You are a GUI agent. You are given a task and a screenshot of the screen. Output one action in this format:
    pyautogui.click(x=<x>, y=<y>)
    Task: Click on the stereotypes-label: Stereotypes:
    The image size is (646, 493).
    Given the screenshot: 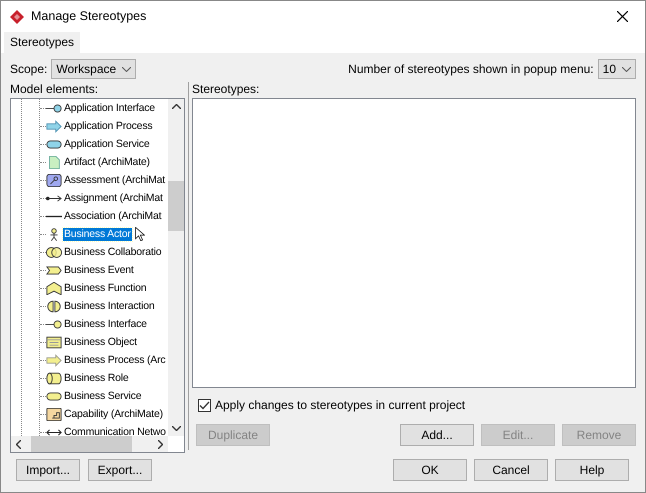 What is the action you would take?
    pyautogui.click(x=226, y=89)
    